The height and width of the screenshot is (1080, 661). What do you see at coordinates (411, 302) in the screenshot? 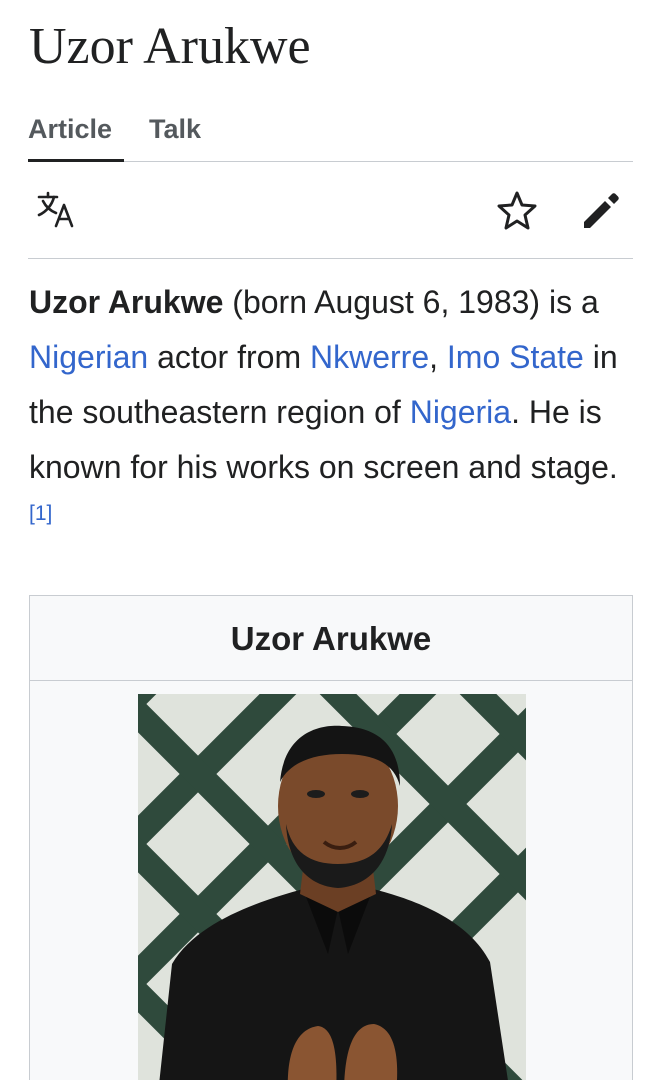
I see `lead-text: (born August 6, 1983) is a` at bounding box center [411, 302].